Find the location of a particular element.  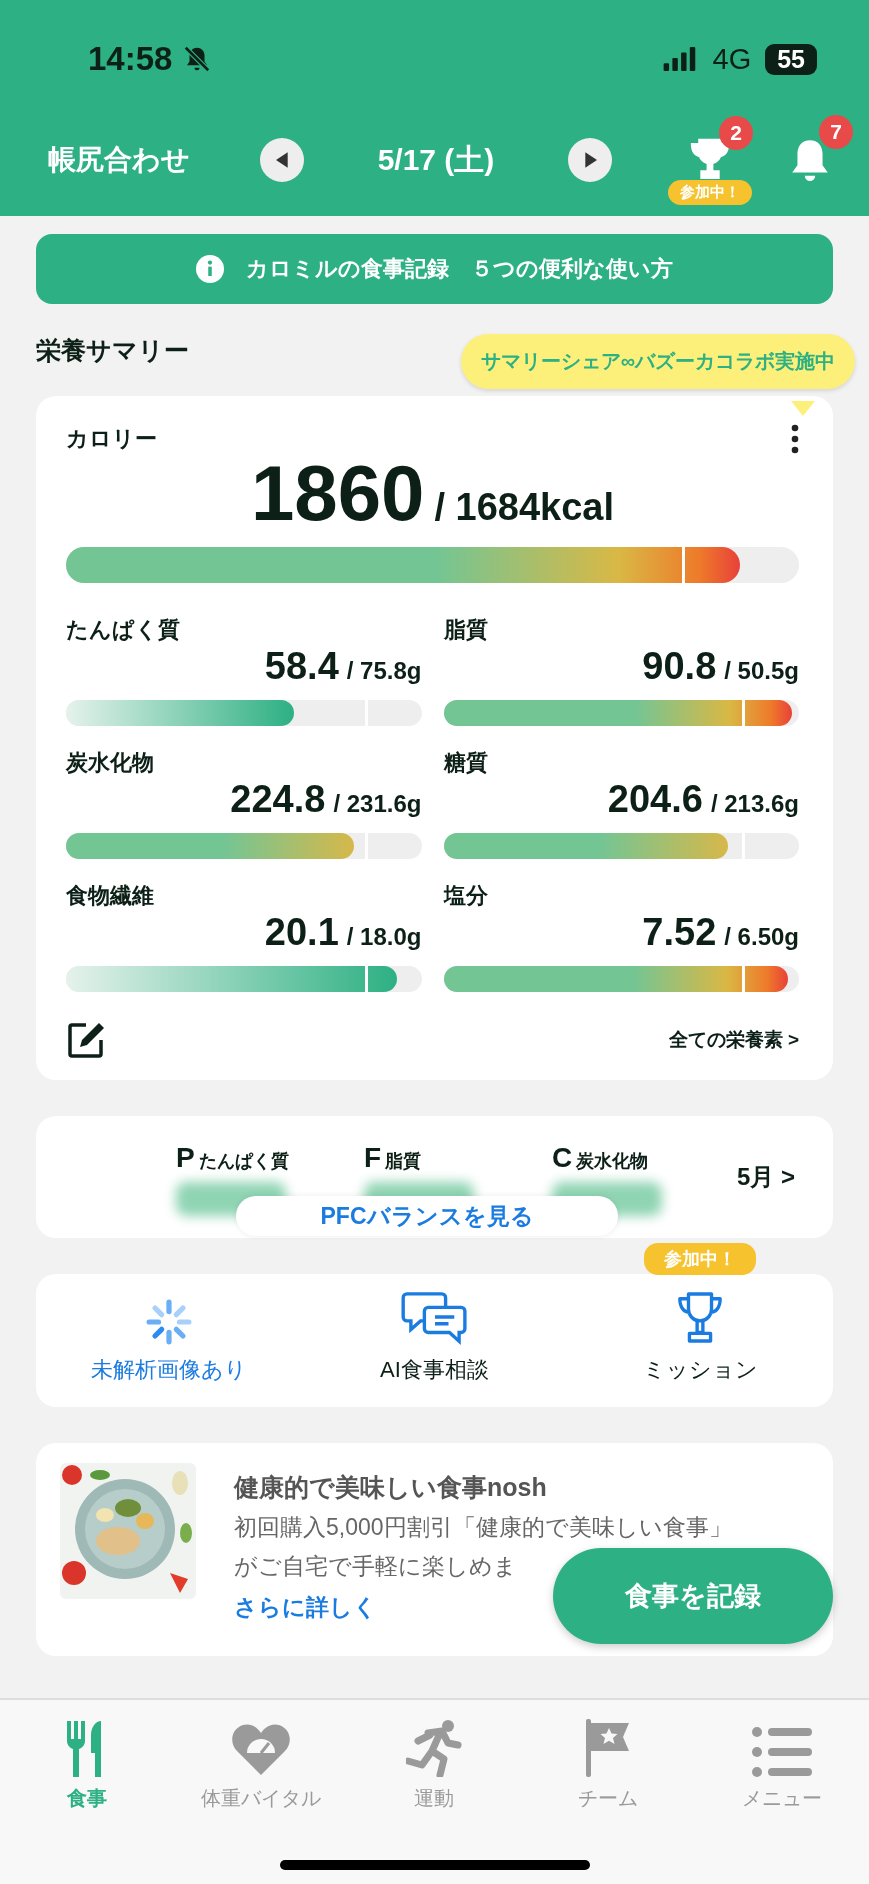

action-label: ミッション is located at coordinates (700, 1370).